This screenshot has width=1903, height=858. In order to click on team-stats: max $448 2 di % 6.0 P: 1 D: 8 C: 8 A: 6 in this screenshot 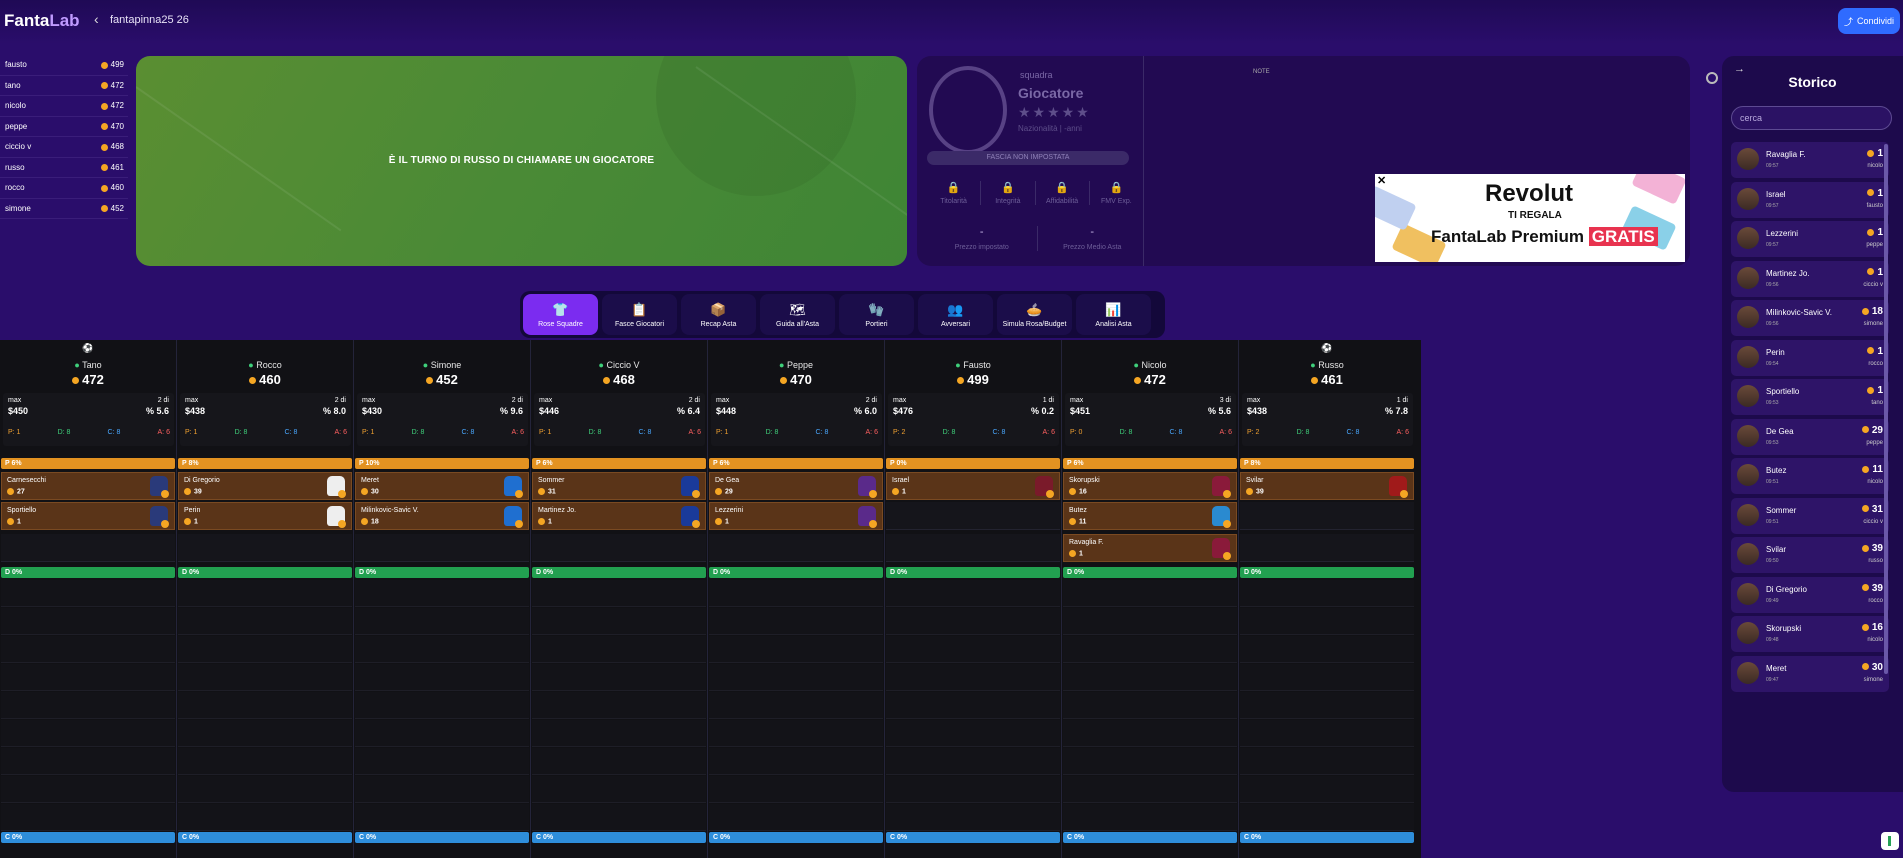, I will do `click(796, 419)`.